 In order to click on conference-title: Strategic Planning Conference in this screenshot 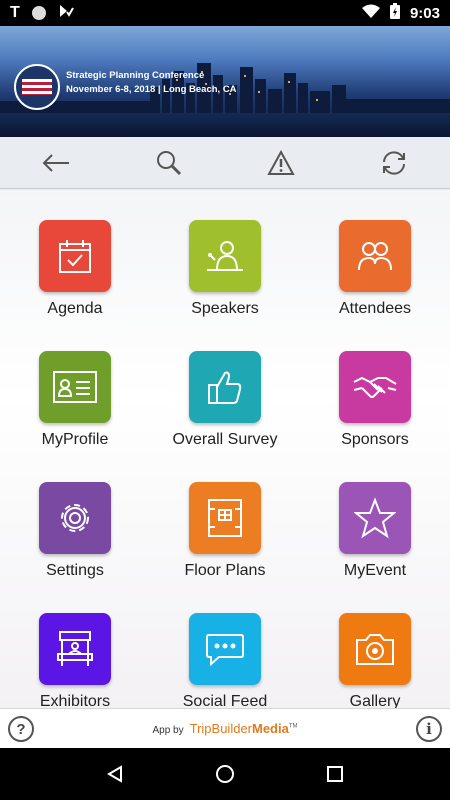, I will do `click(135, 75)`.